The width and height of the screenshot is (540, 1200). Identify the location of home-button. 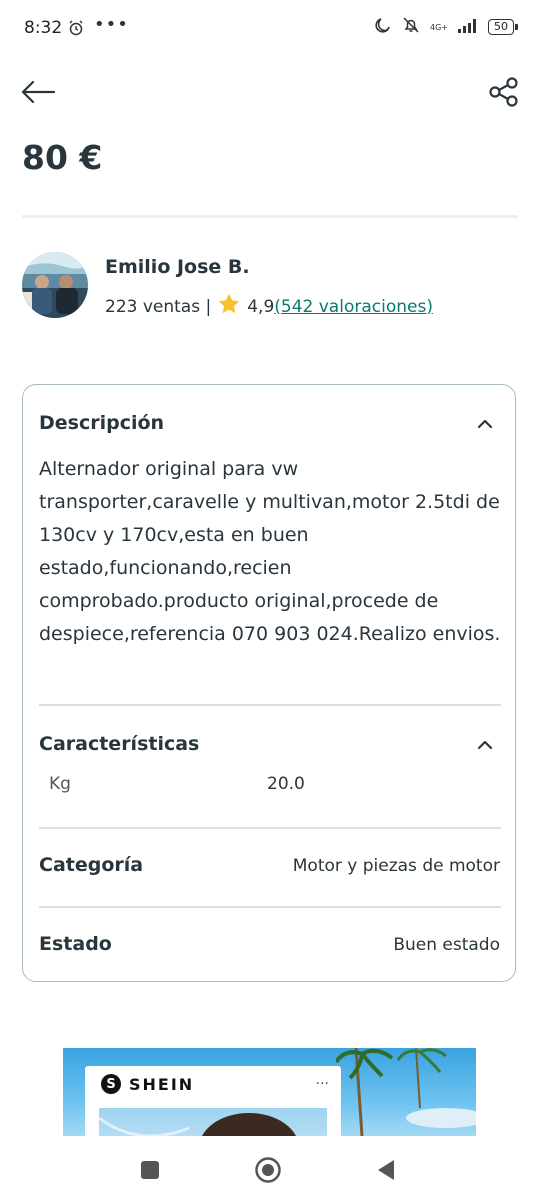
(268, 1170).